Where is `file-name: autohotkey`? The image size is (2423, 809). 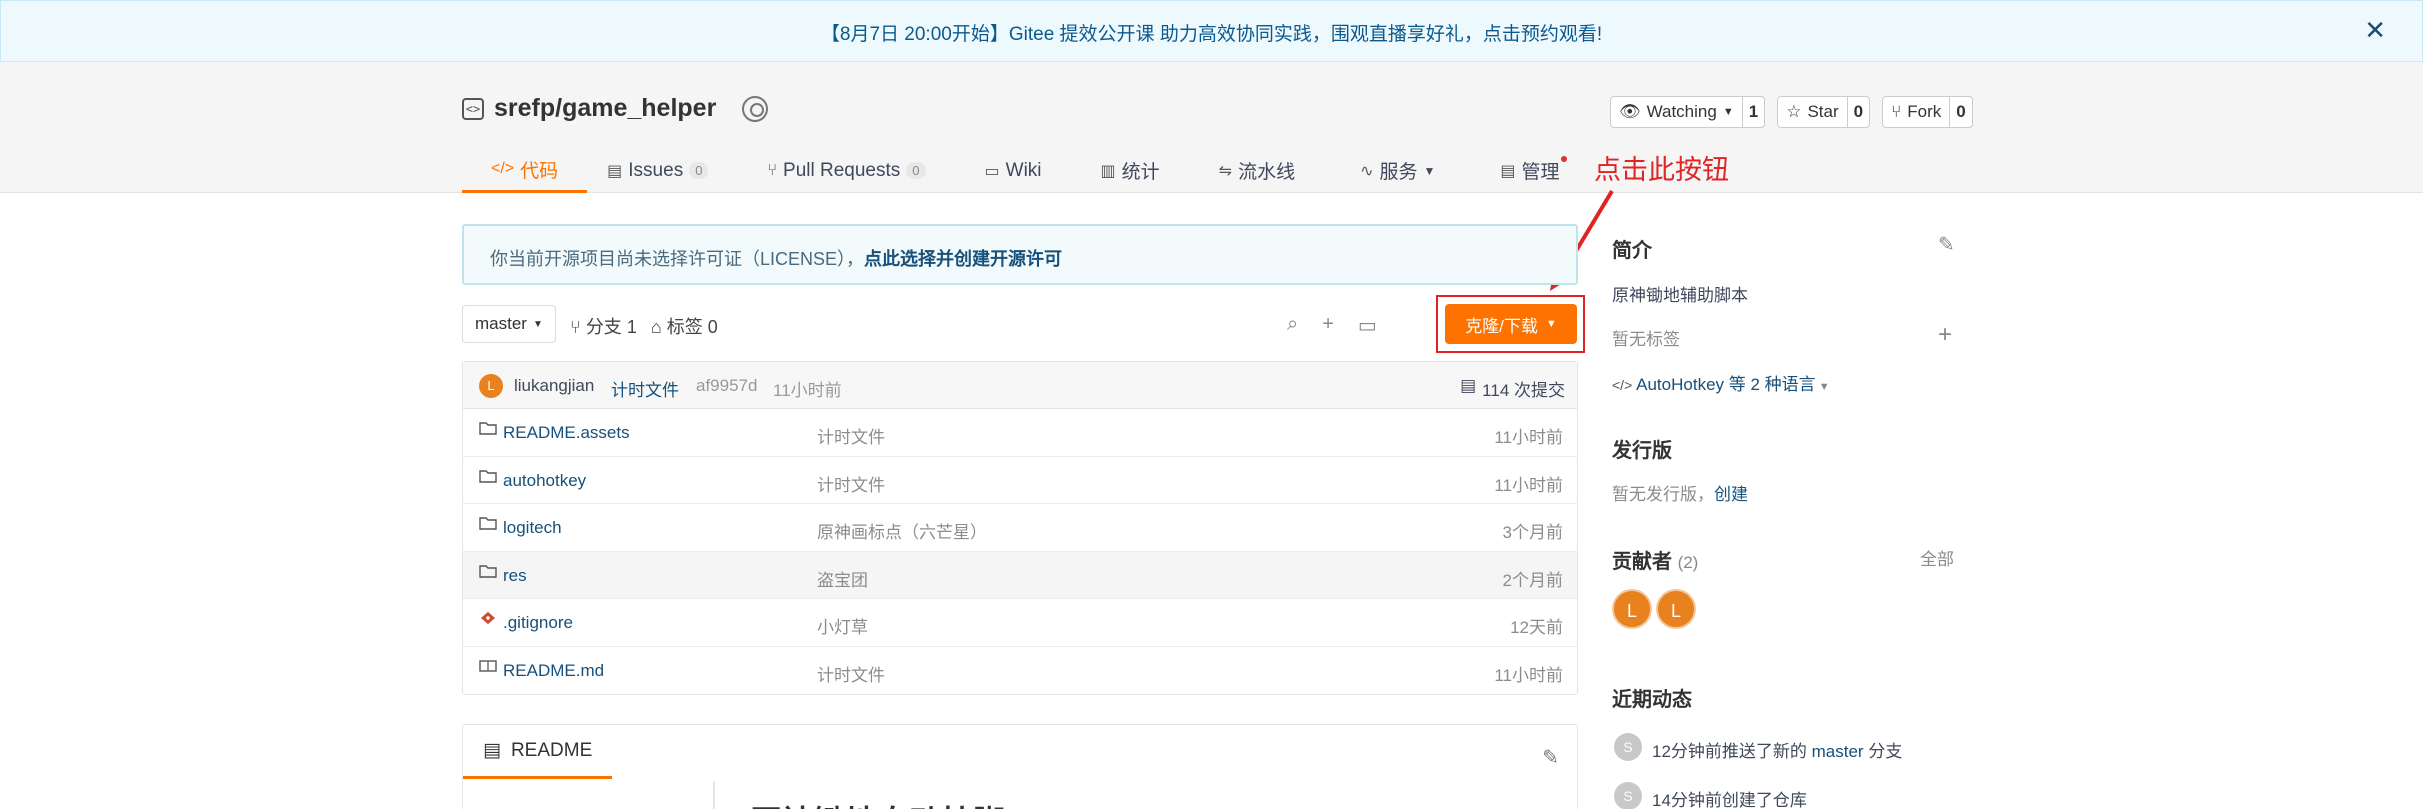
file-name: autohotkey is located at coordinates (544, 481).